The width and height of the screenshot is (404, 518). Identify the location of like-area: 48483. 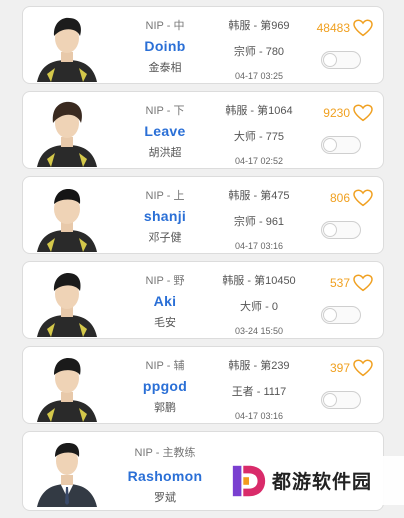
(345, 28).